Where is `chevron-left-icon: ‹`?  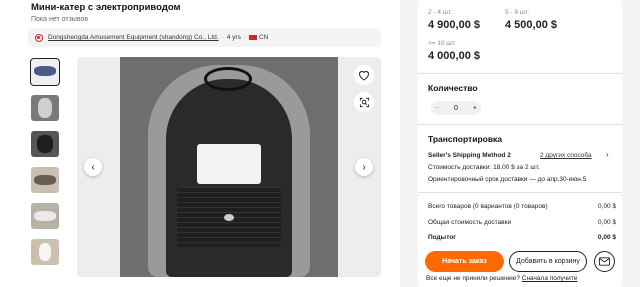 chevron-left-icon: ‹ is located at coordinates (93, 167).